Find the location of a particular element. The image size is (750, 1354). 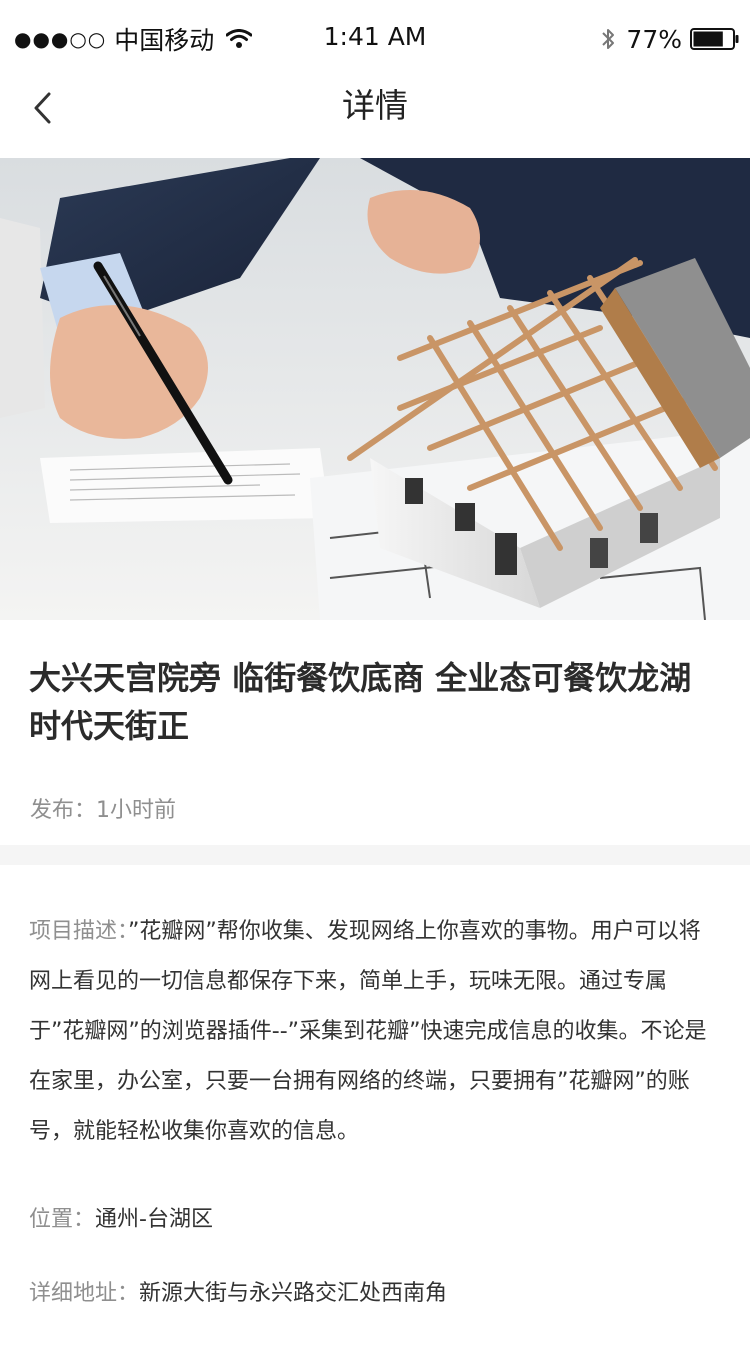

description-label: 项目描述： is located at coordinates (79, 931).